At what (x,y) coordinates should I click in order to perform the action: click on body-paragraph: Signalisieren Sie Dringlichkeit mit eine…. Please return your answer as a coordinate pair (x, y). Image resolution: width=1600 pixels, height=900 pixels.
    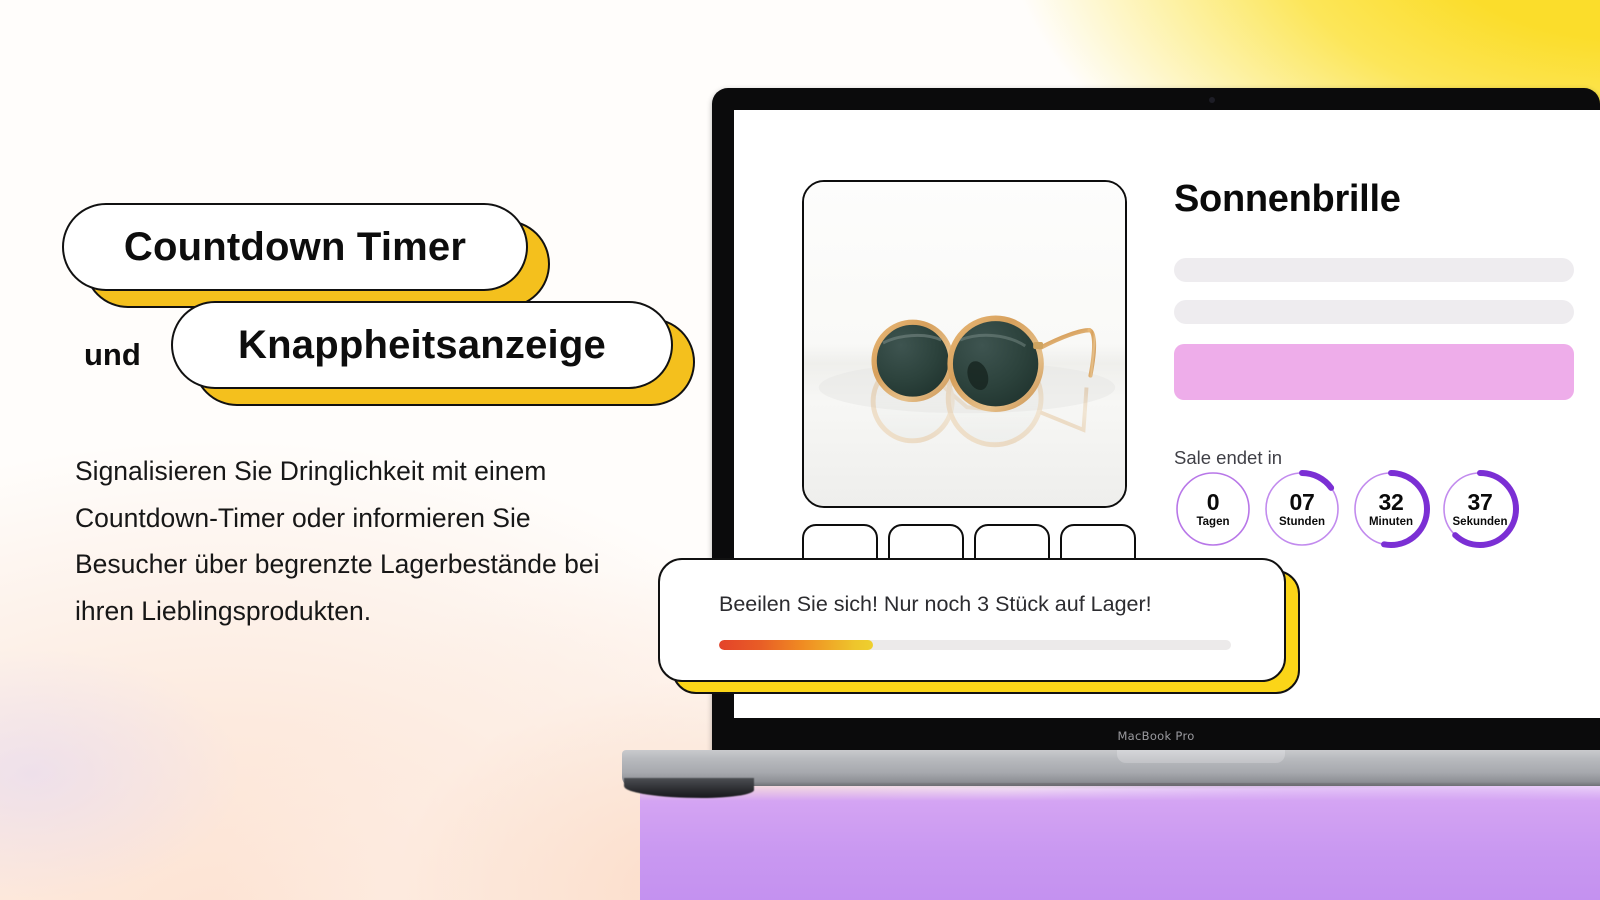
    Looking at the image, I should click on (337, 541).